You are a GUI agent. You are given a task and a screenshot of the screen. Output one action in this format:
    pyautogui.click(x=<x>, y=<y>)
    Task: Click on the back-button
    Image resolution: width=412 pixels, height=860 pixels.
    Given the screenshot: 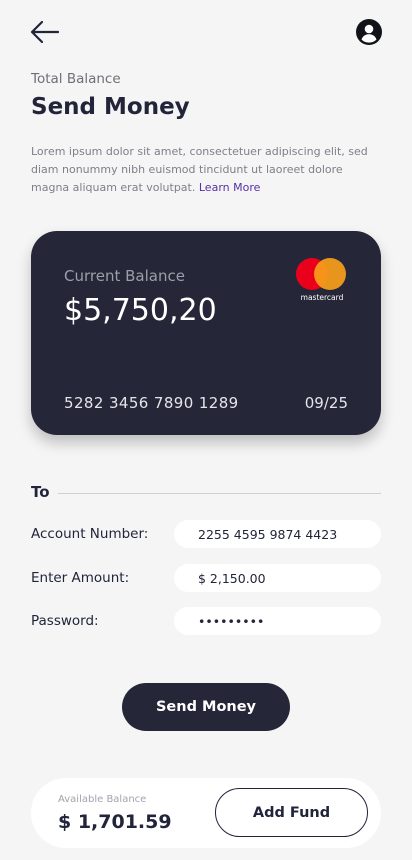 What is the action you would take?
    pyautogui.click(x=45, y=32)
    